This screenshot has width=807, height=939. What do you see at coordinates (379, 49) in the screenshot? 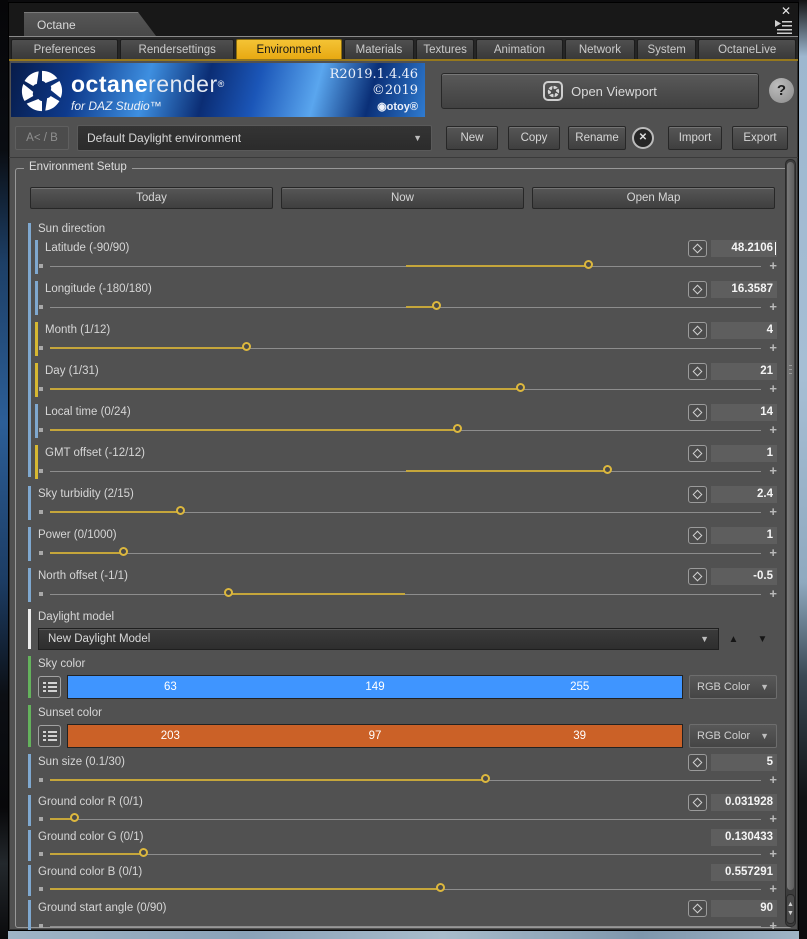
I see `tab-materials: Materials` at bounding box center [379, 49].